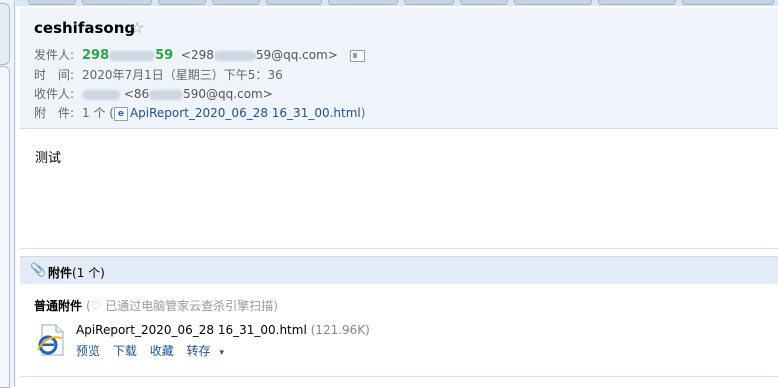  What do you see at coordinates (54, 94) in the screenshot?
I see `recipient-label: 收件人:` at bounding box center [54, 94].